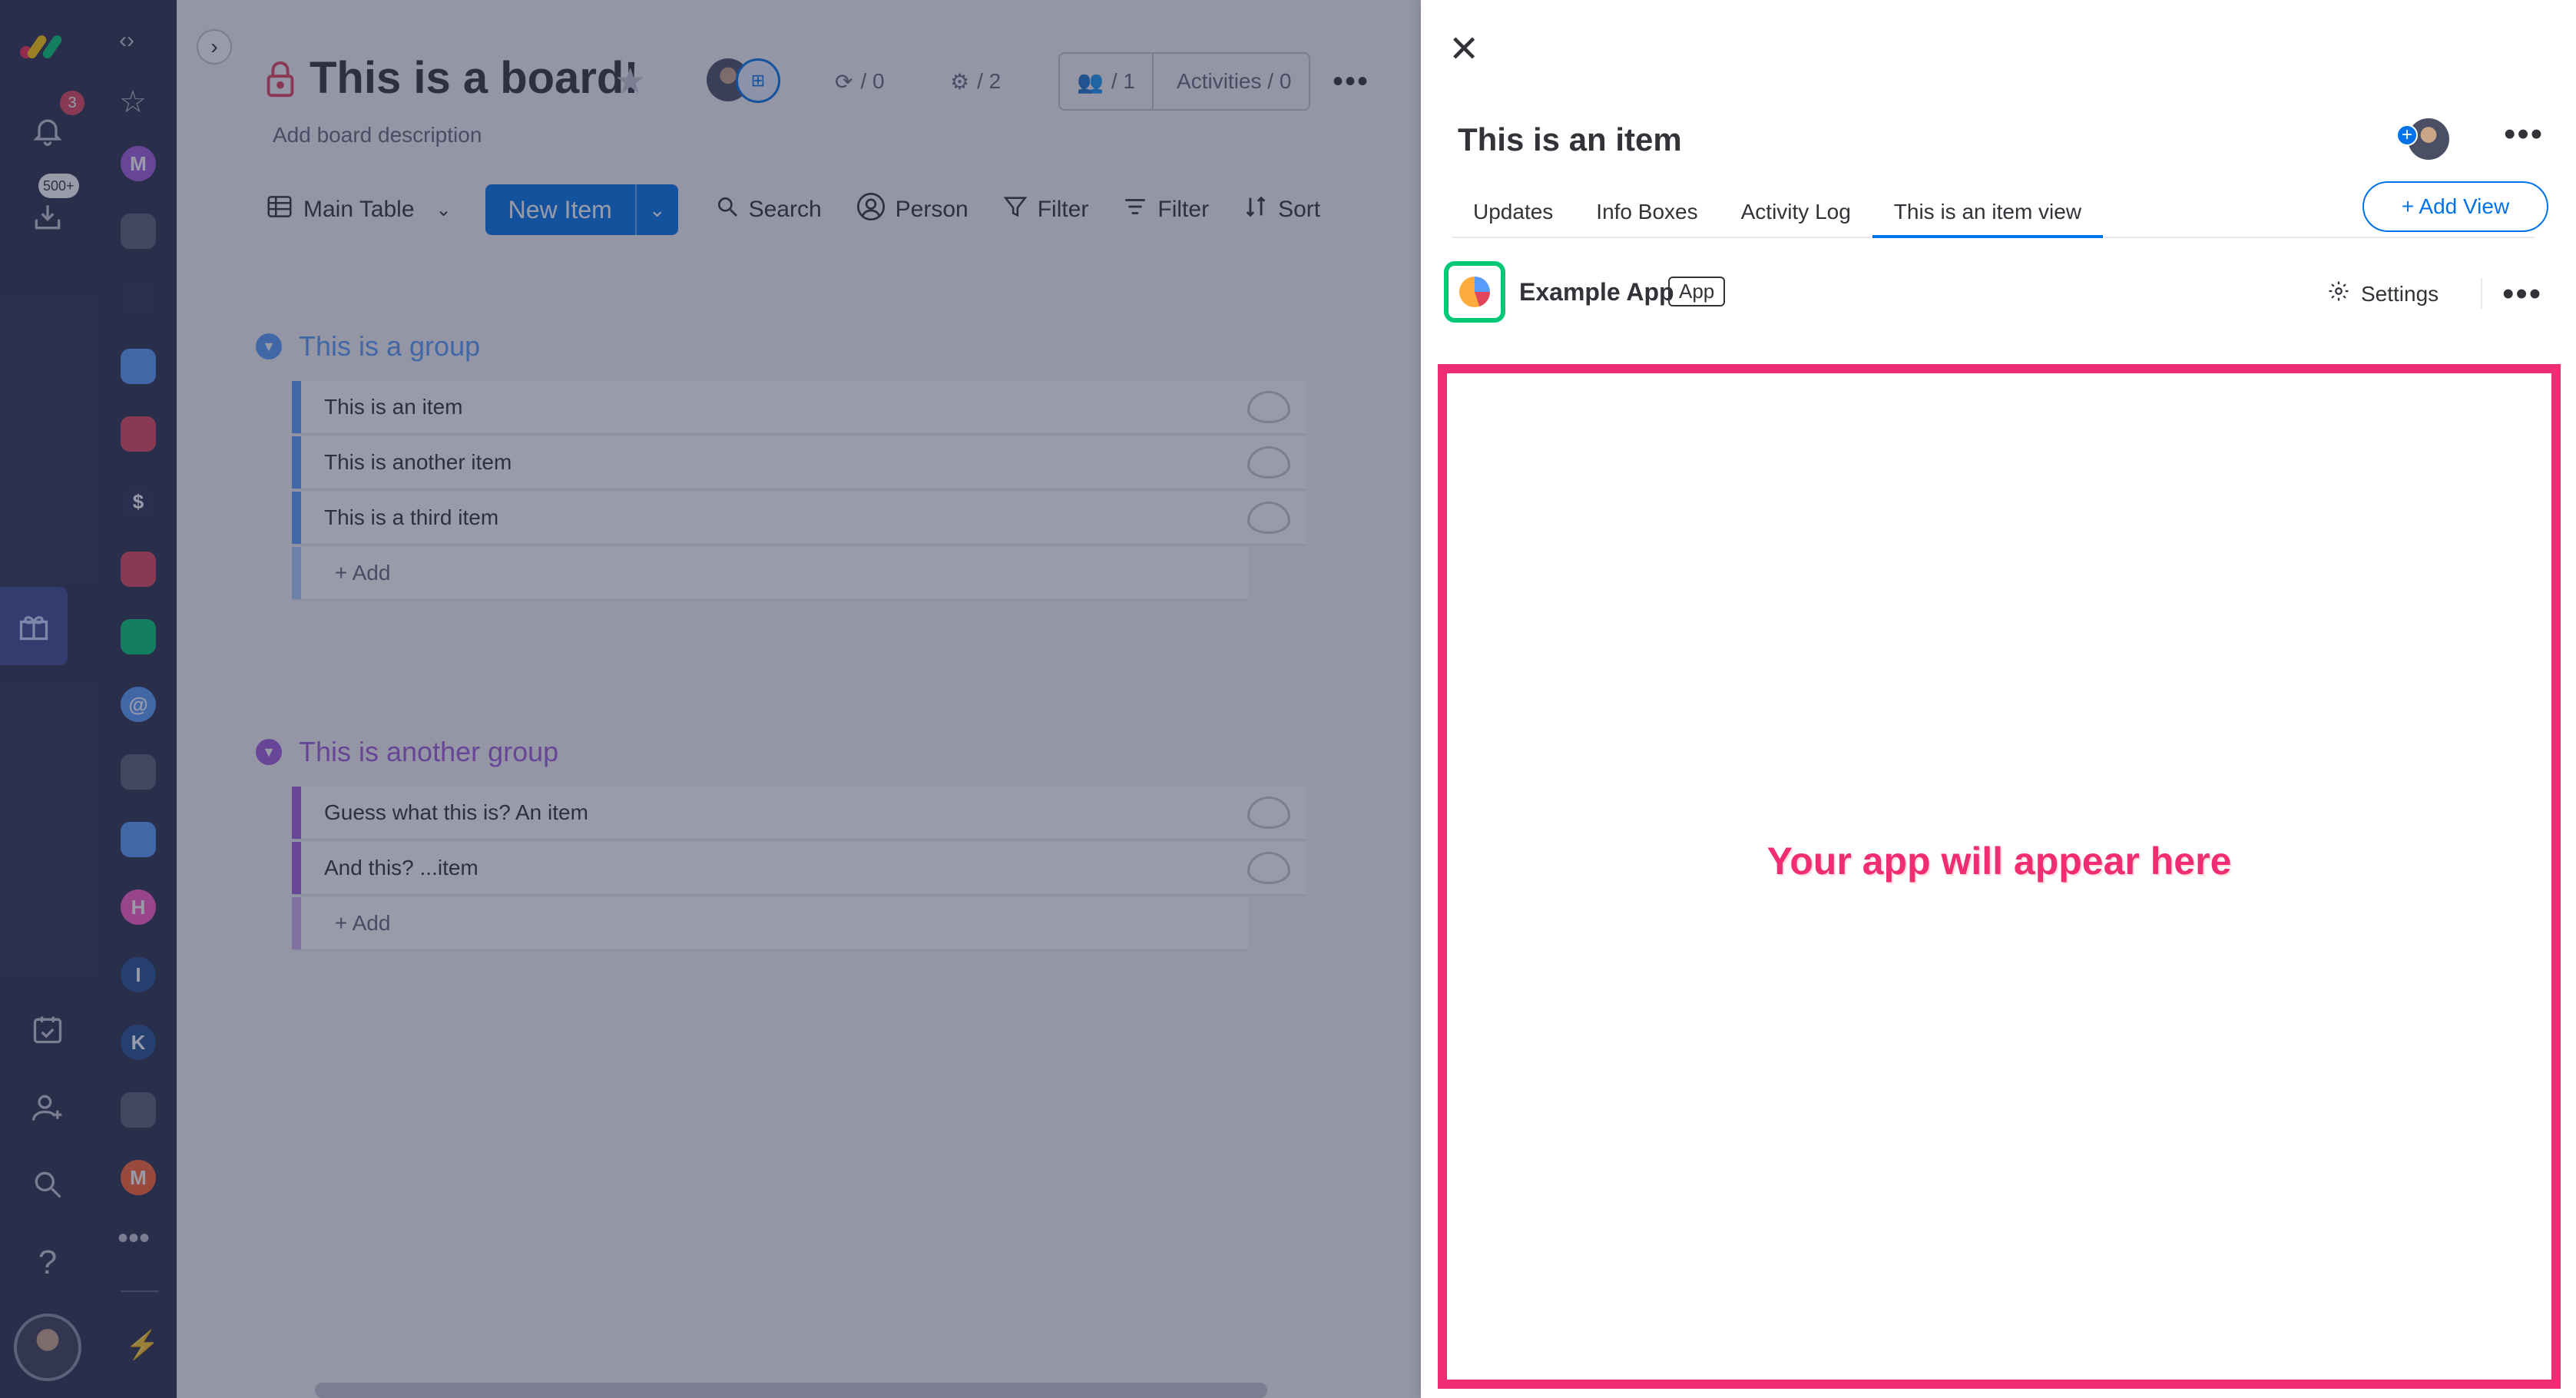 The height and width of the screenshot is (1398, 2576). I want to click on integrations-icon: ⟳, so click(844, 81).